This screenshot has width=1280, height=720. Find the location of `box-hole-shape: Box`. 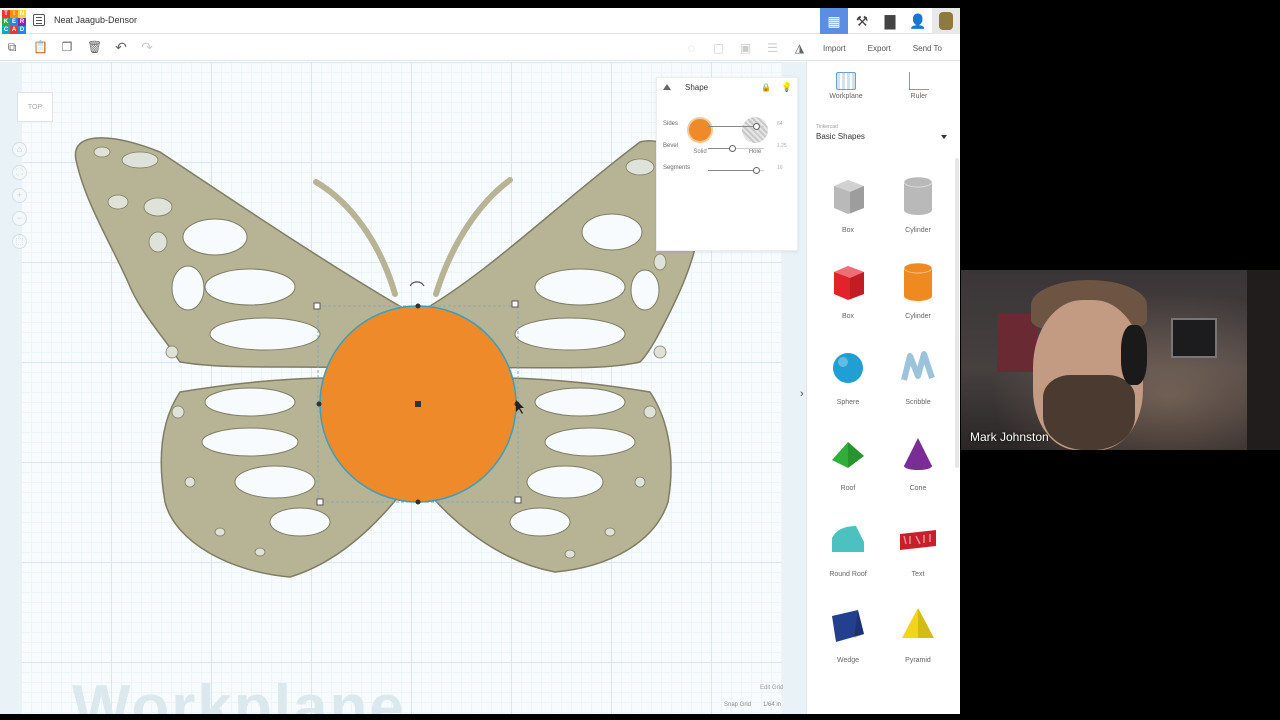

box-hole-shape: Box is located at coordinates (848, 204).